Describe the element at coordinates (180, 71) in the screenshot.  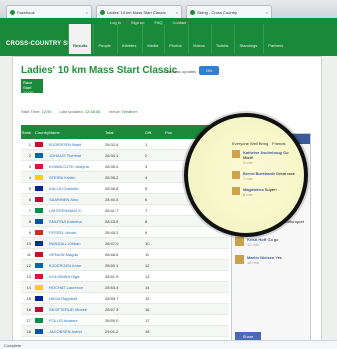
I see `auto-update-label: Automatic updates` at that location.